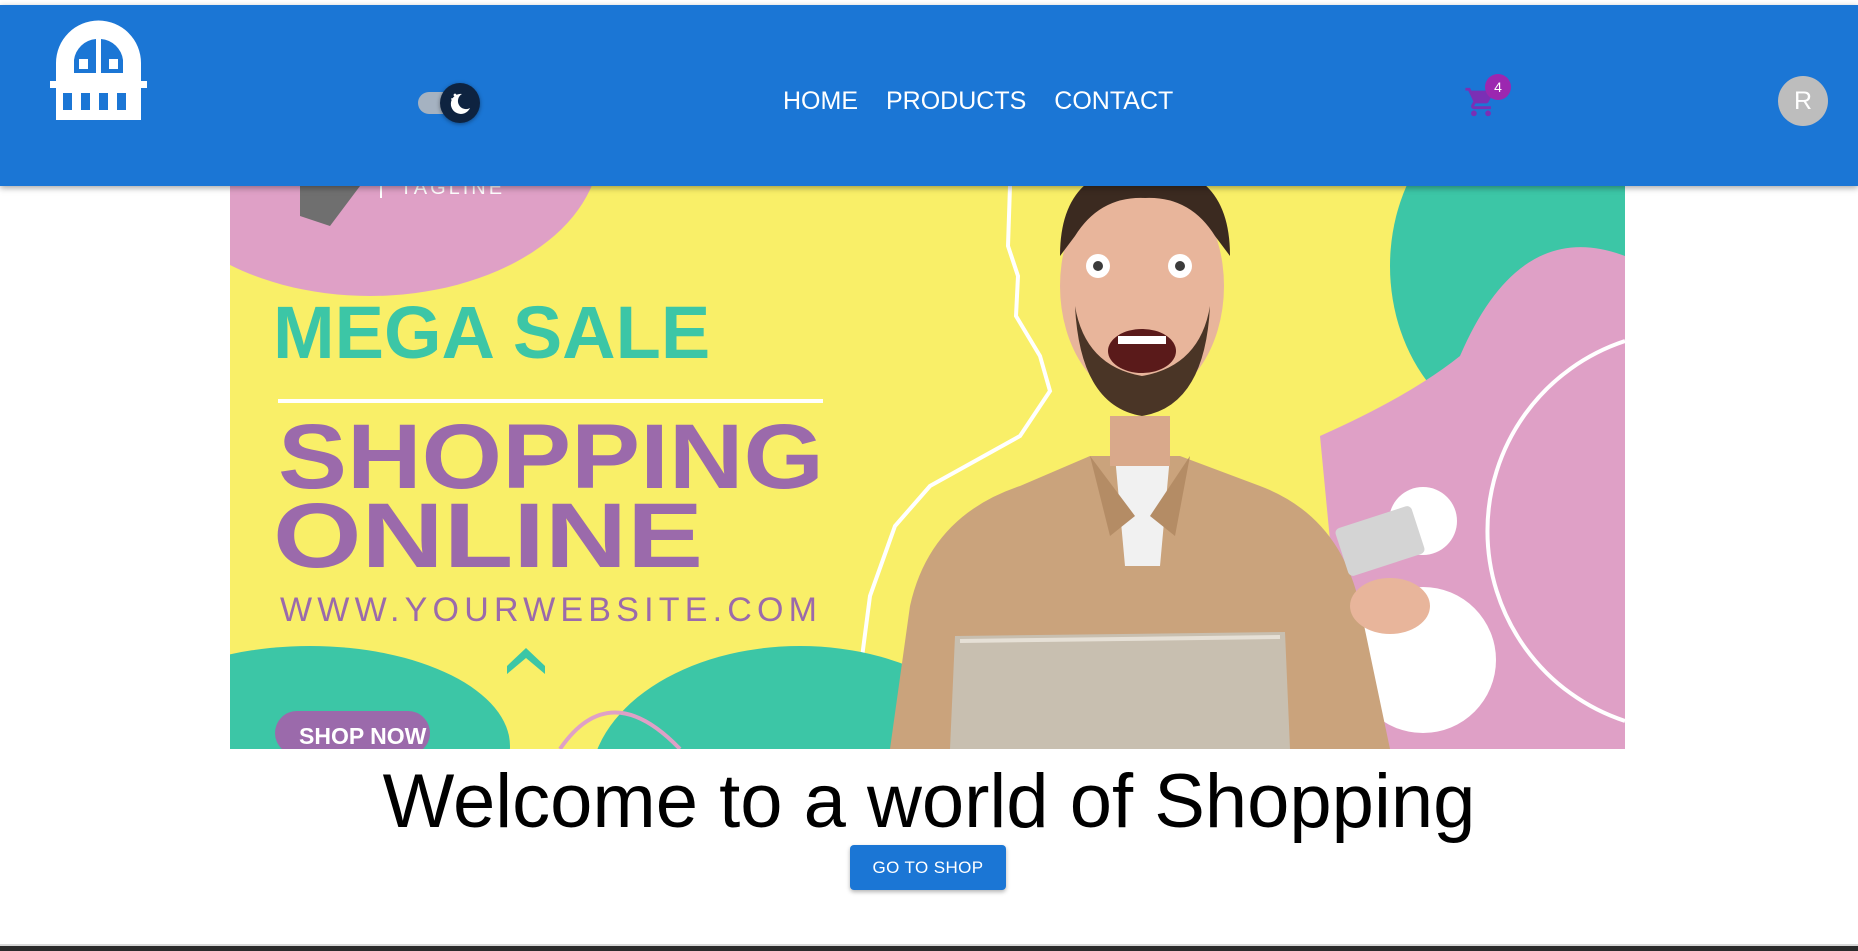  I want to click on shop-now-label: SHOP NOW, so click(363, 736).